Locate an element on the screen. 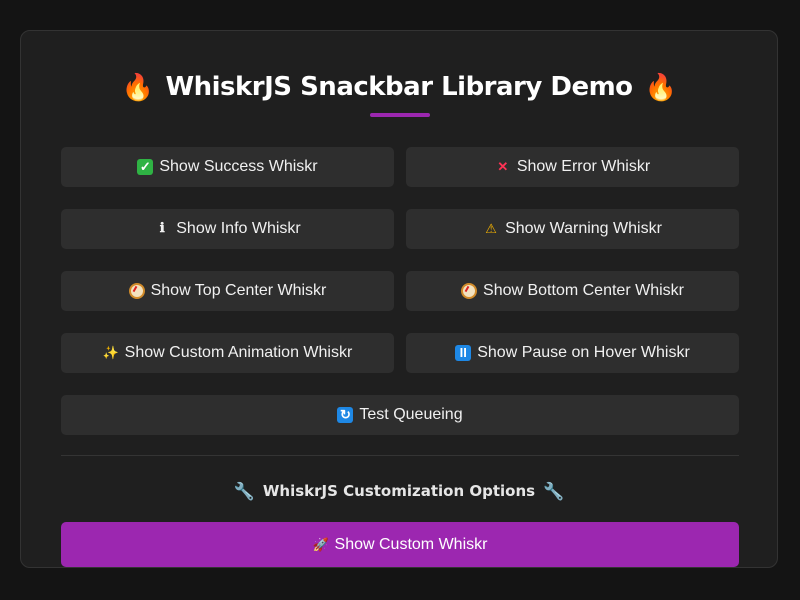 The width and height of the screenshot is (800, 600). show-error-button: ✕ Show Error Whiskr is located at coordinates (572, 167).